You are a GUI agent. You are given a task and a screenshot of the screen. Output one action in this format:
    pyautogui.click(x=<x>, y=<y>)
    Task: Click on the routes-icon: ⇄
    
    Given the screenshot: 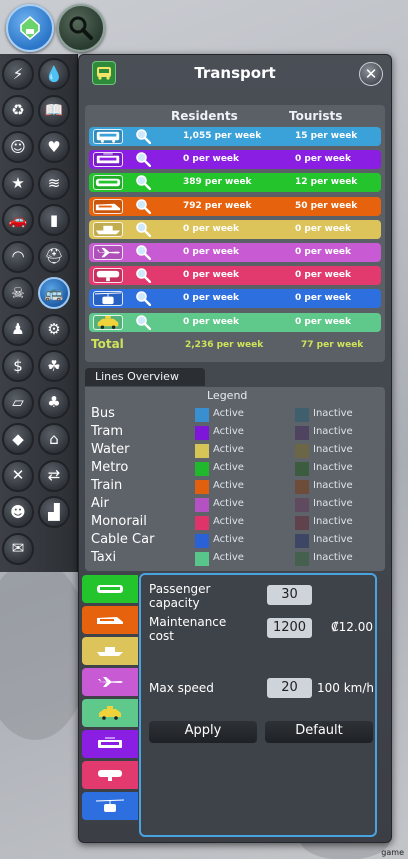 What is the action you would take?
    pyautogui.click(x=54, y=475)
    